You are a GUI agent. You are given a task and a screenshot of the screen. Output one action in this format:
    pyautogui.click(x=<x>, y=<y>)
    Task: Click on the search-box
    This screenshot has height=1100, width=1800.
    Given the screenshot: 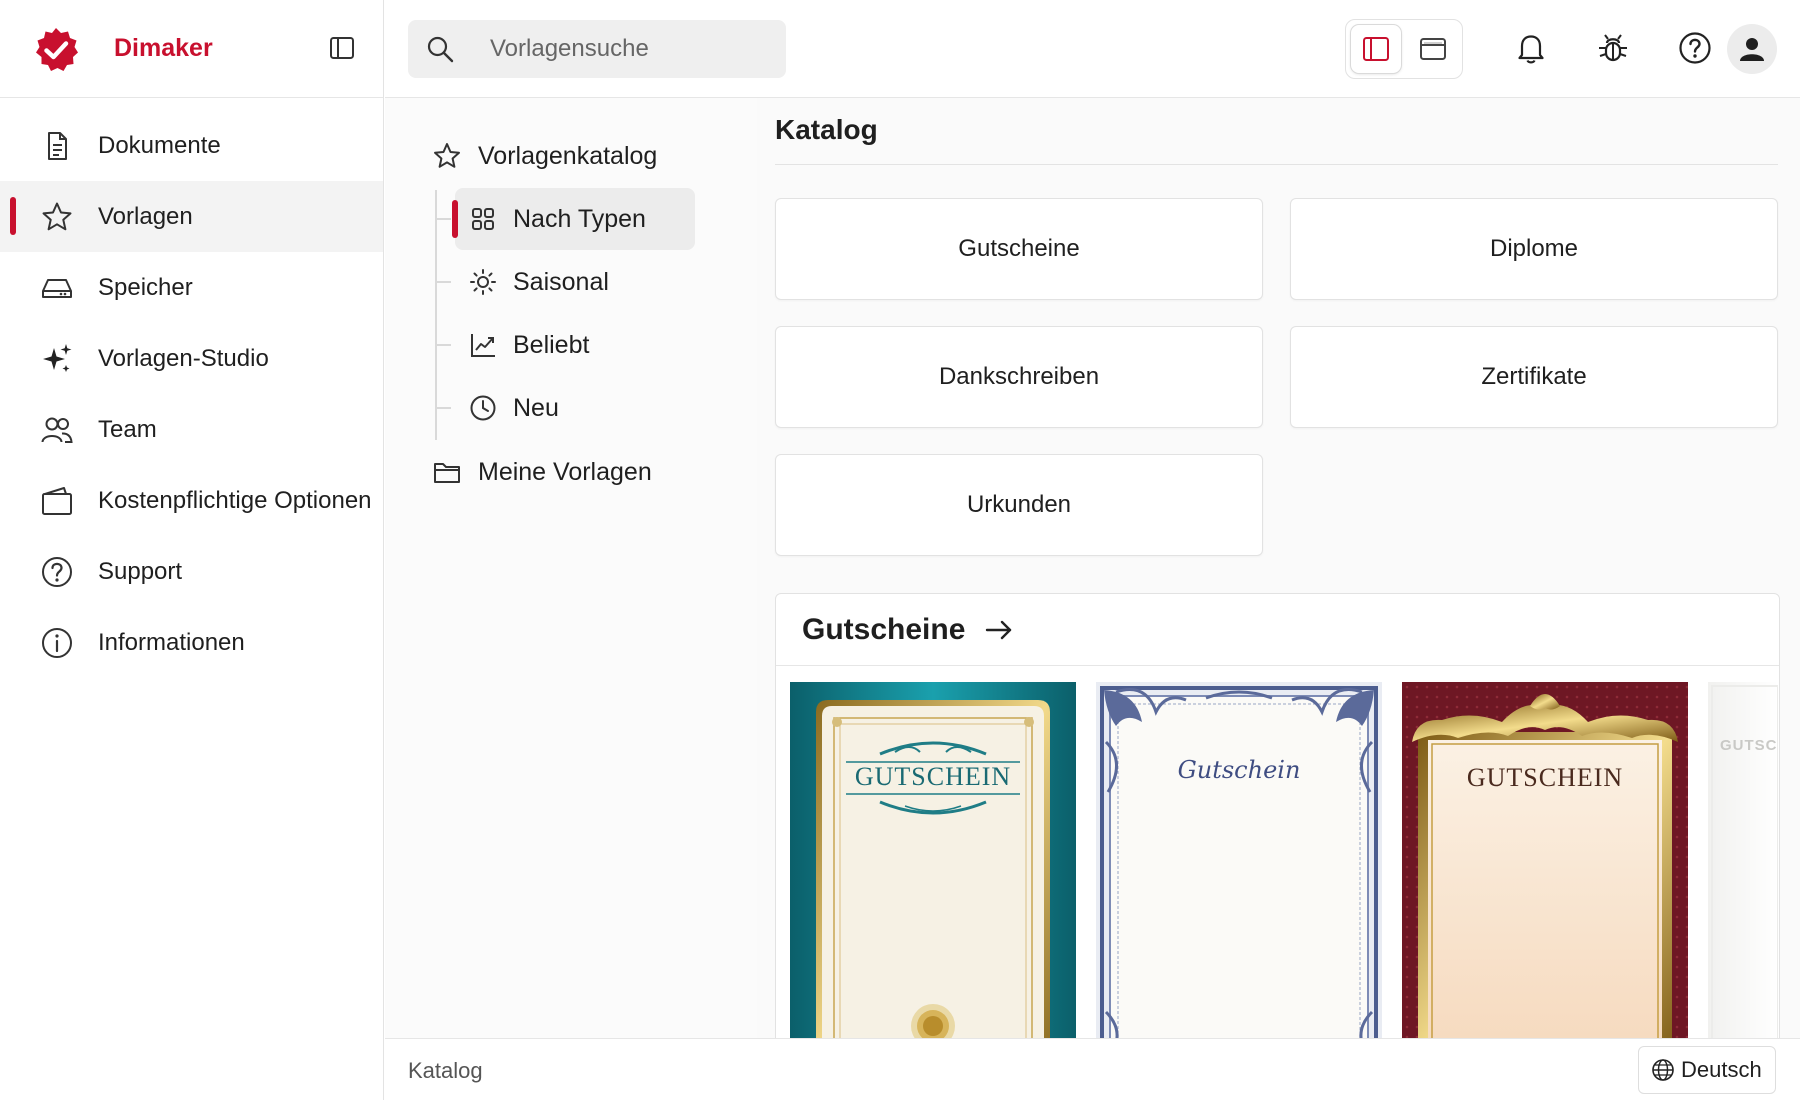 What is the action you would take?
    pyautogui.click(x=597, y=49)
    